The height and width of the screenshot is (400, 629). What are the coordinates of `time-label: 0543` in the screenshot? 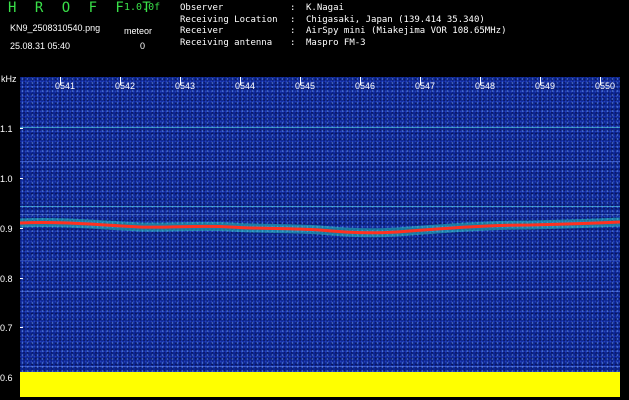 It's located at (185, 86).